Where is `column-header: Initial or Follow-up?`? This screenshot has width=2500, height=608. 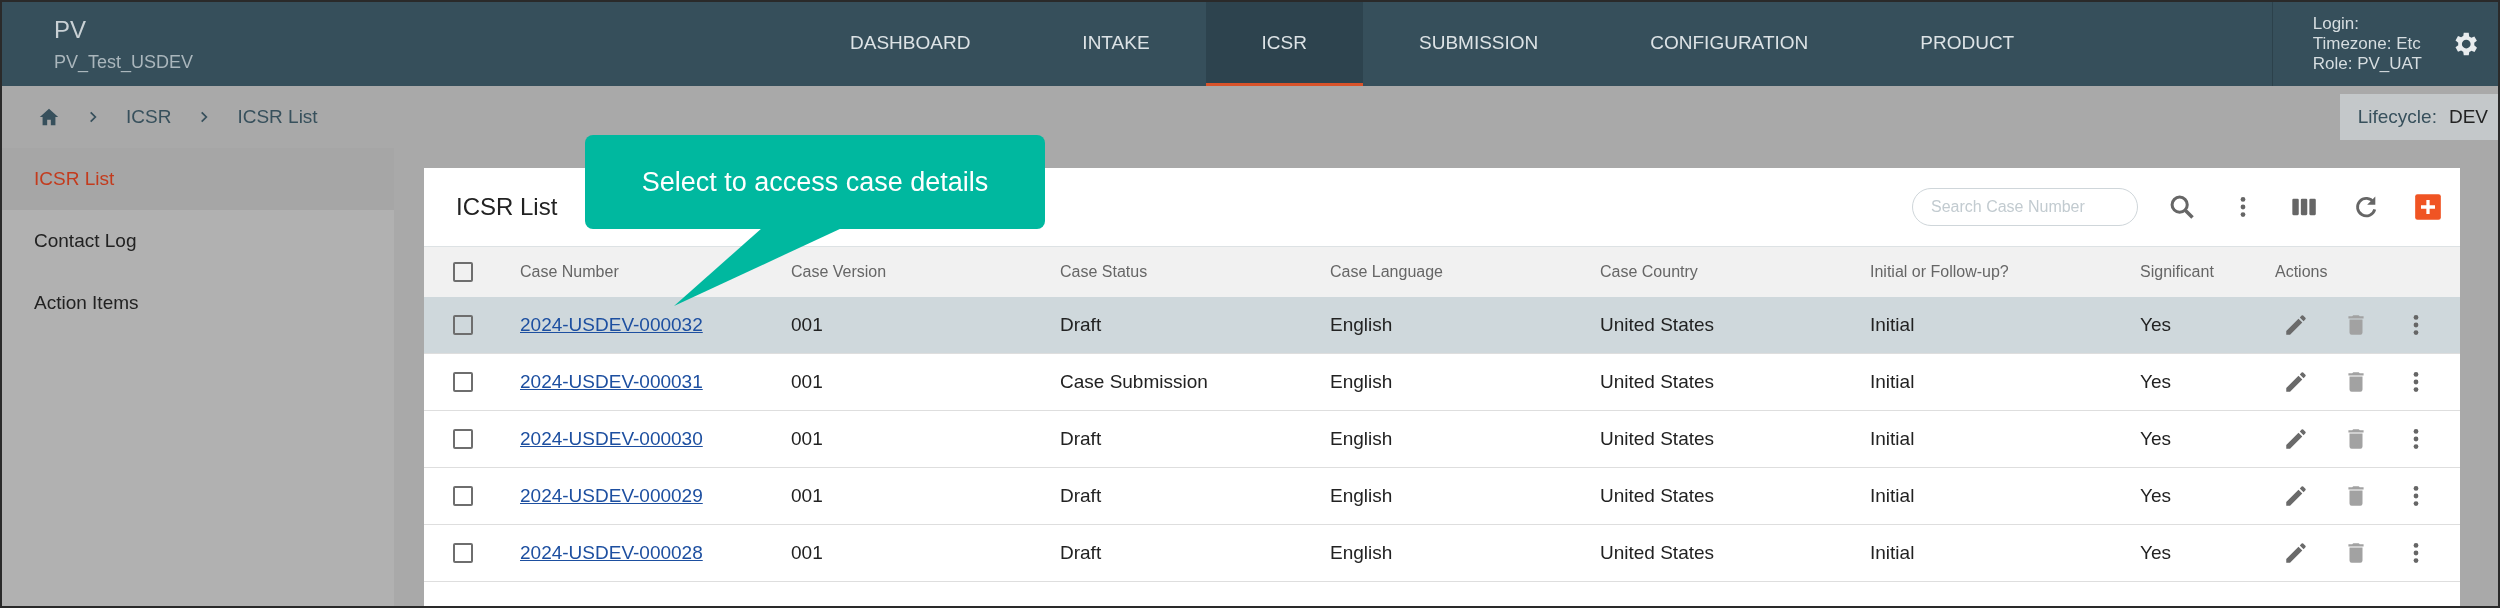 column-header: Initial or Follow-up? is located at coordinates (1939, 272).